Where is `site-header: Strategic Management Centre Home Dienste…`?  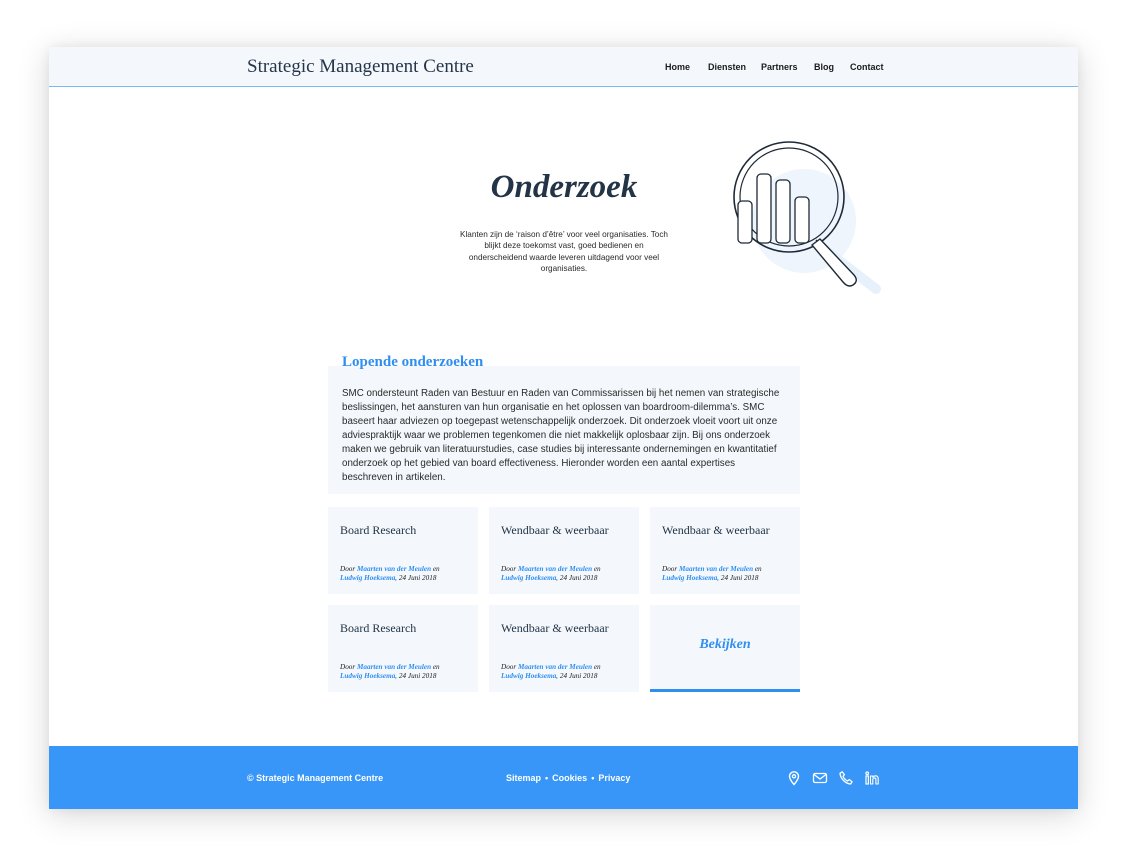 site-header: Strategic Management Centre Home Dienste… is located at coordinates (563, 67).